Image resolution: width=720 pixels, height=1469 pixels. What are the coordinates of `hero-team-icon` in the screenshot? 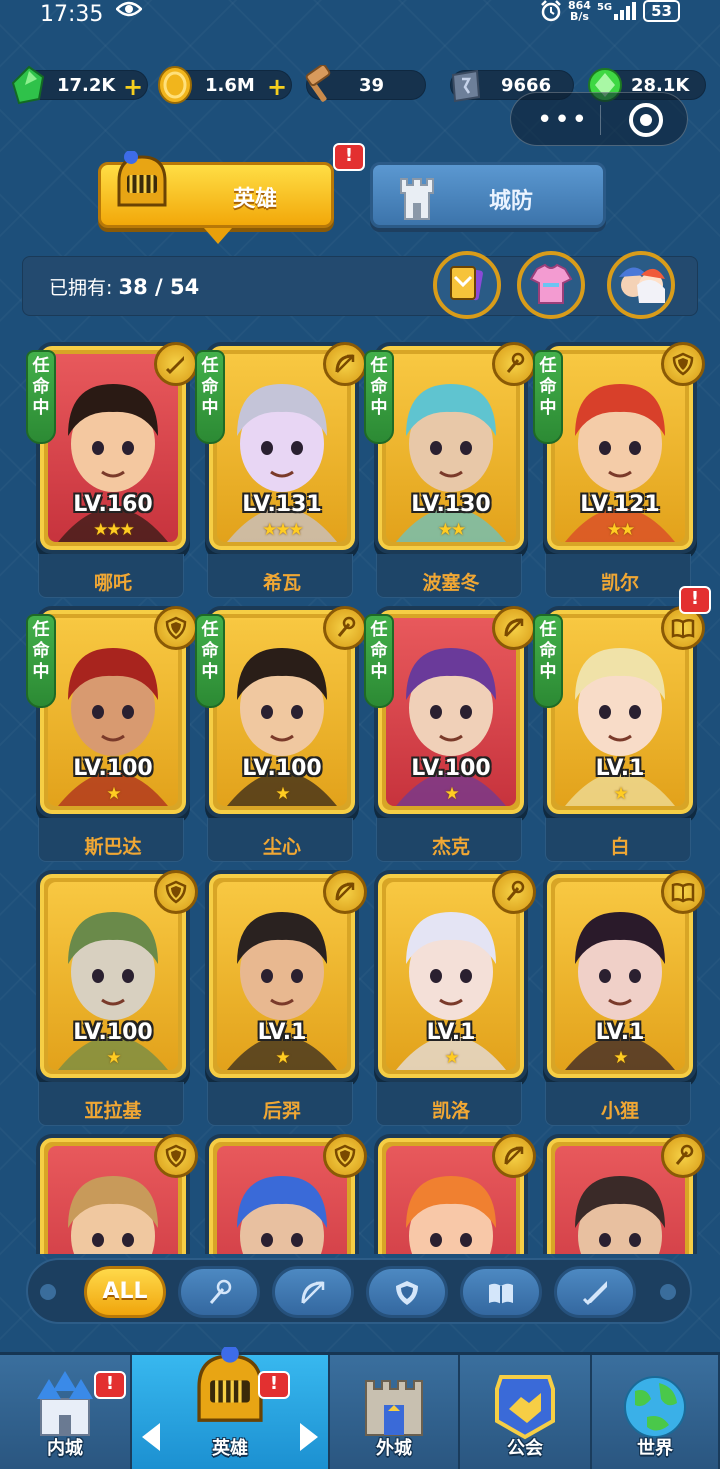 It's located at (642, 285).